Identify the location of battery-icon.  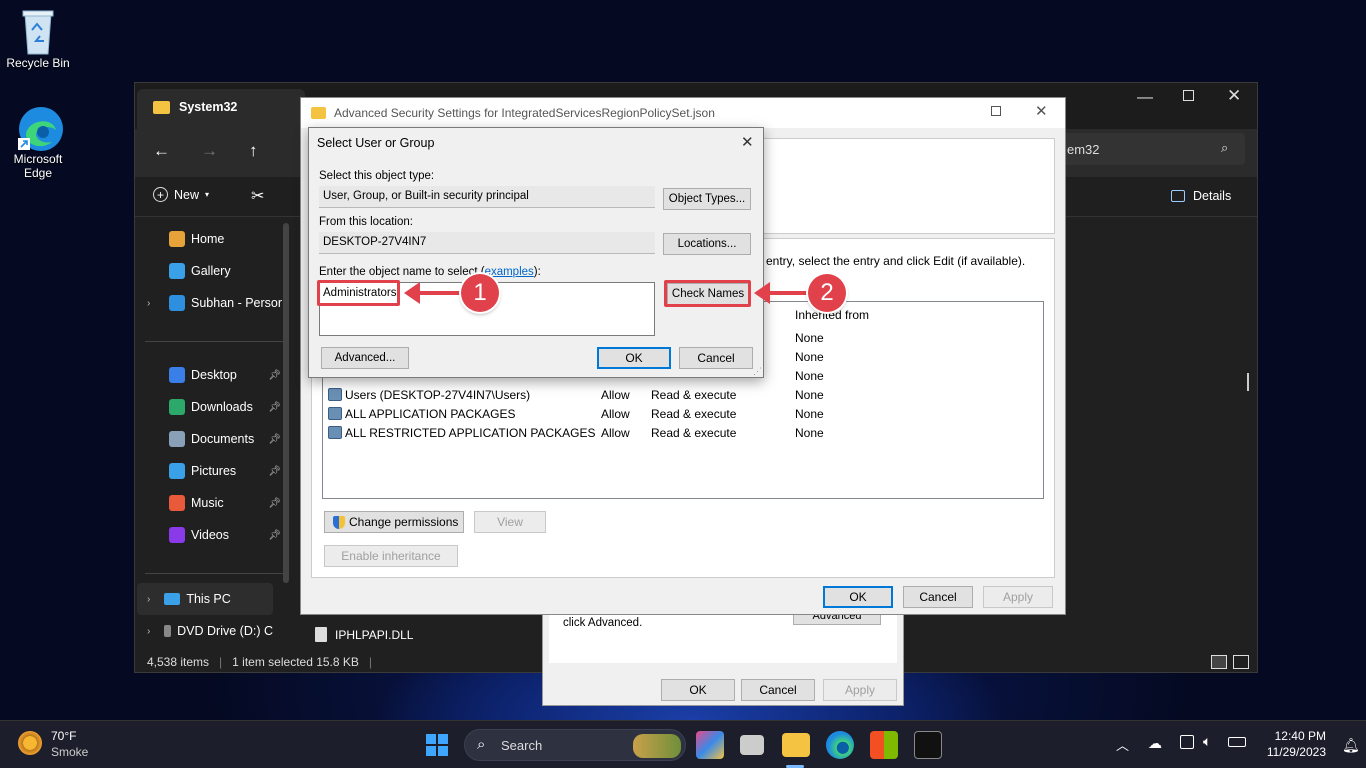
(1237, 742).